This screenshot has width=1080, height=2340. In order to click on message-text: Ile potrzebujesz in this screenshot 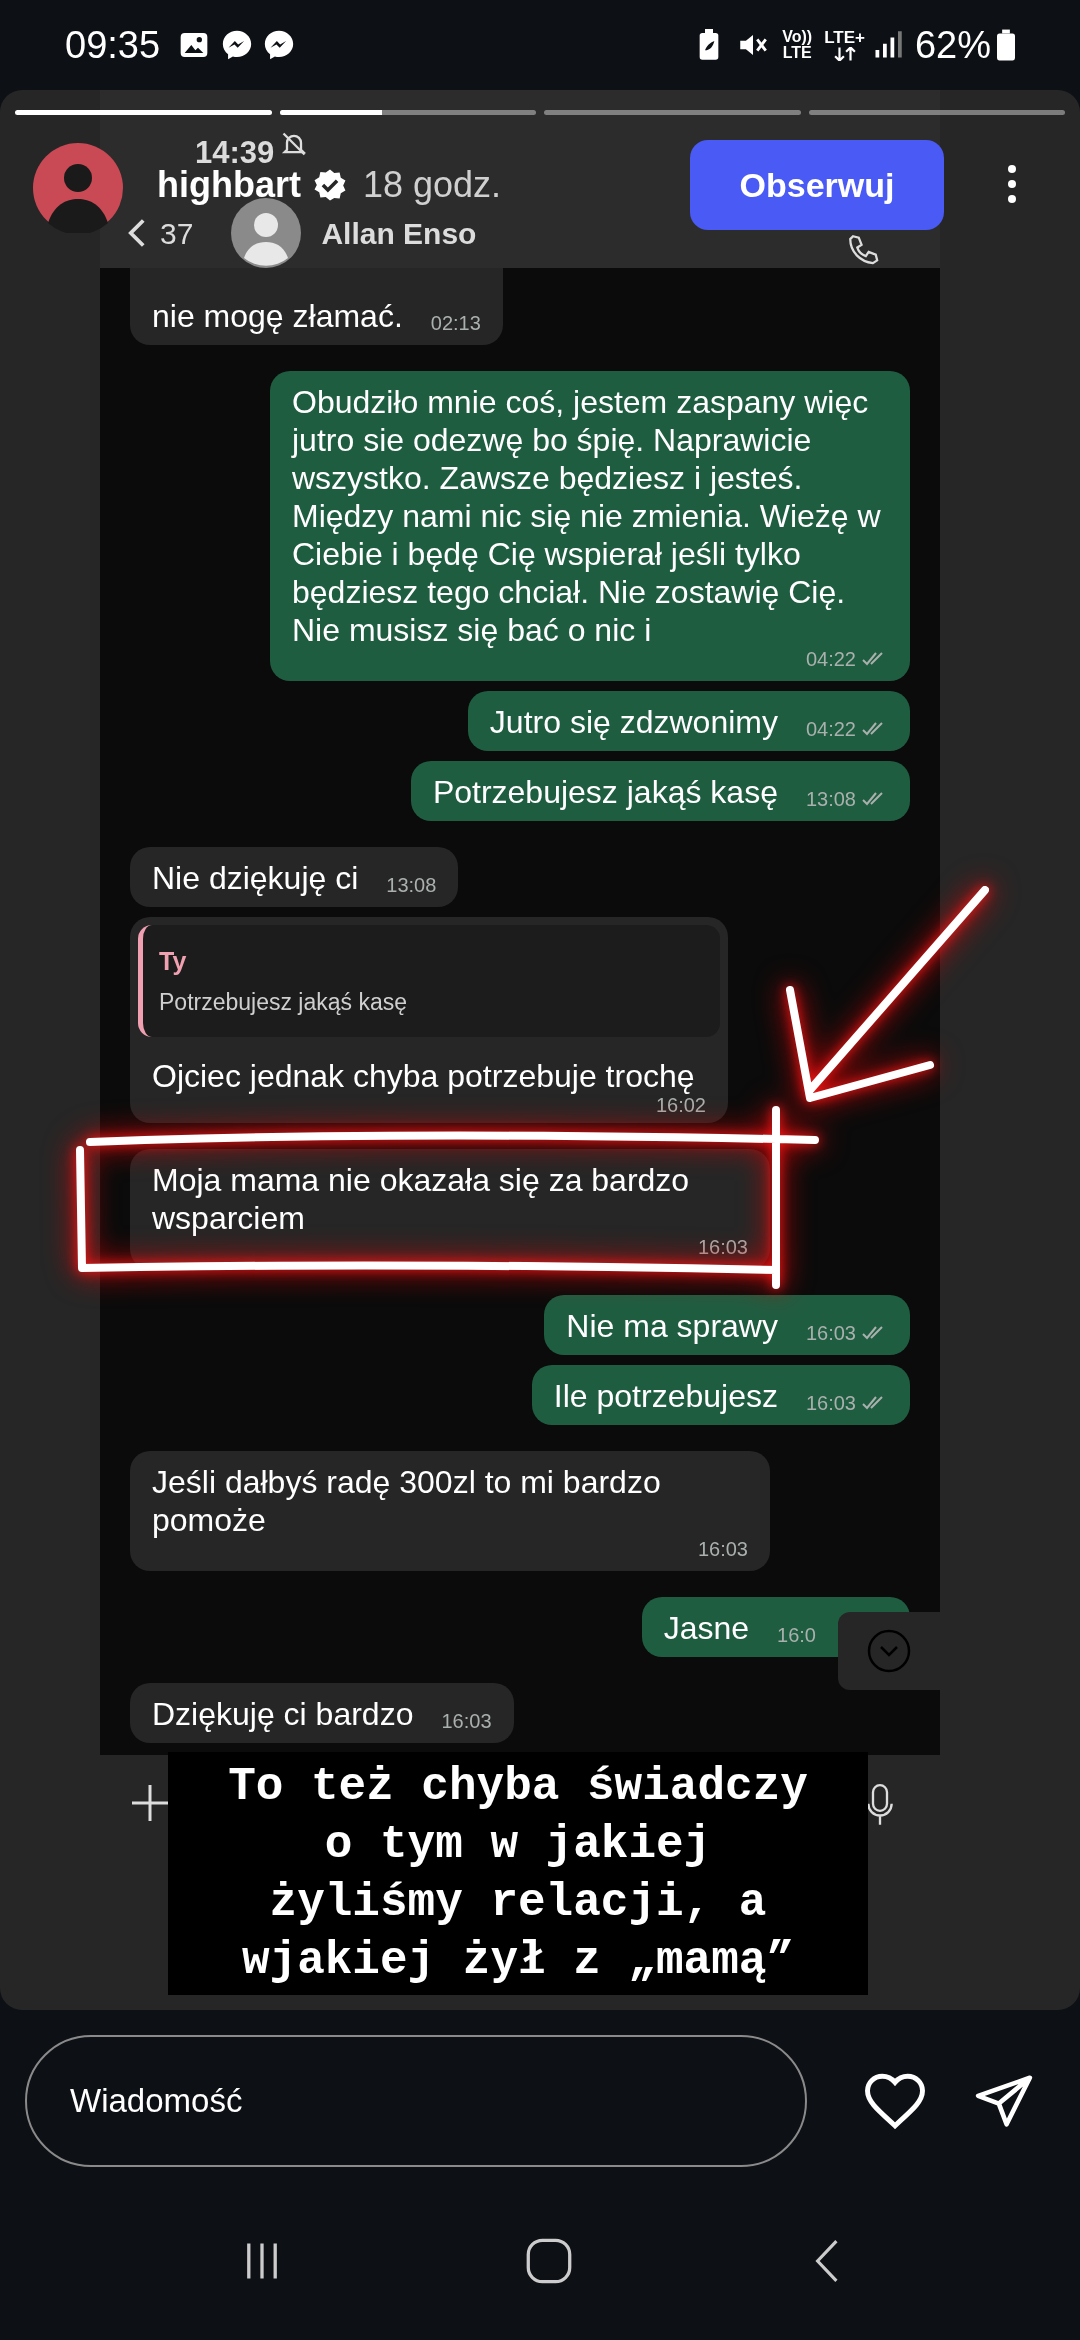, I will do `click(665, 1396)`.